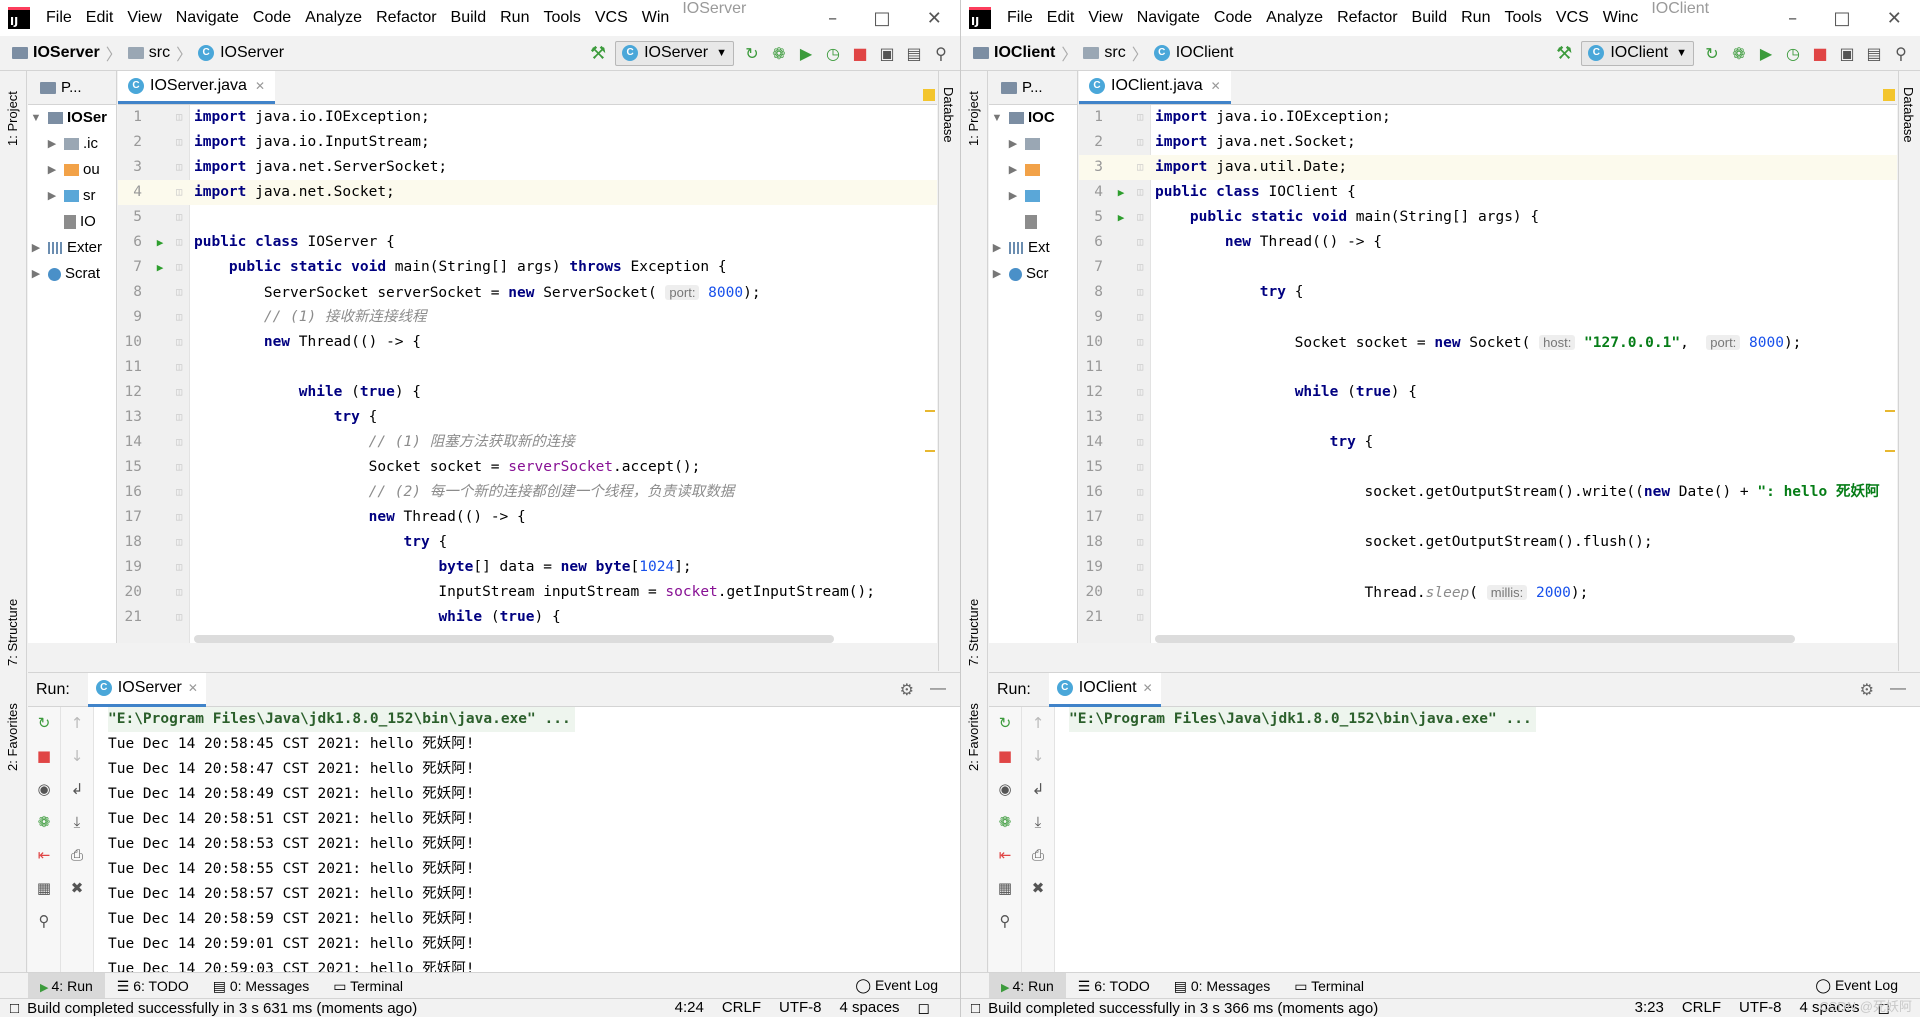 The height and width of the screenshot is (1017, 1920). I want to click on maximize-icon: □, so click(881, 18).